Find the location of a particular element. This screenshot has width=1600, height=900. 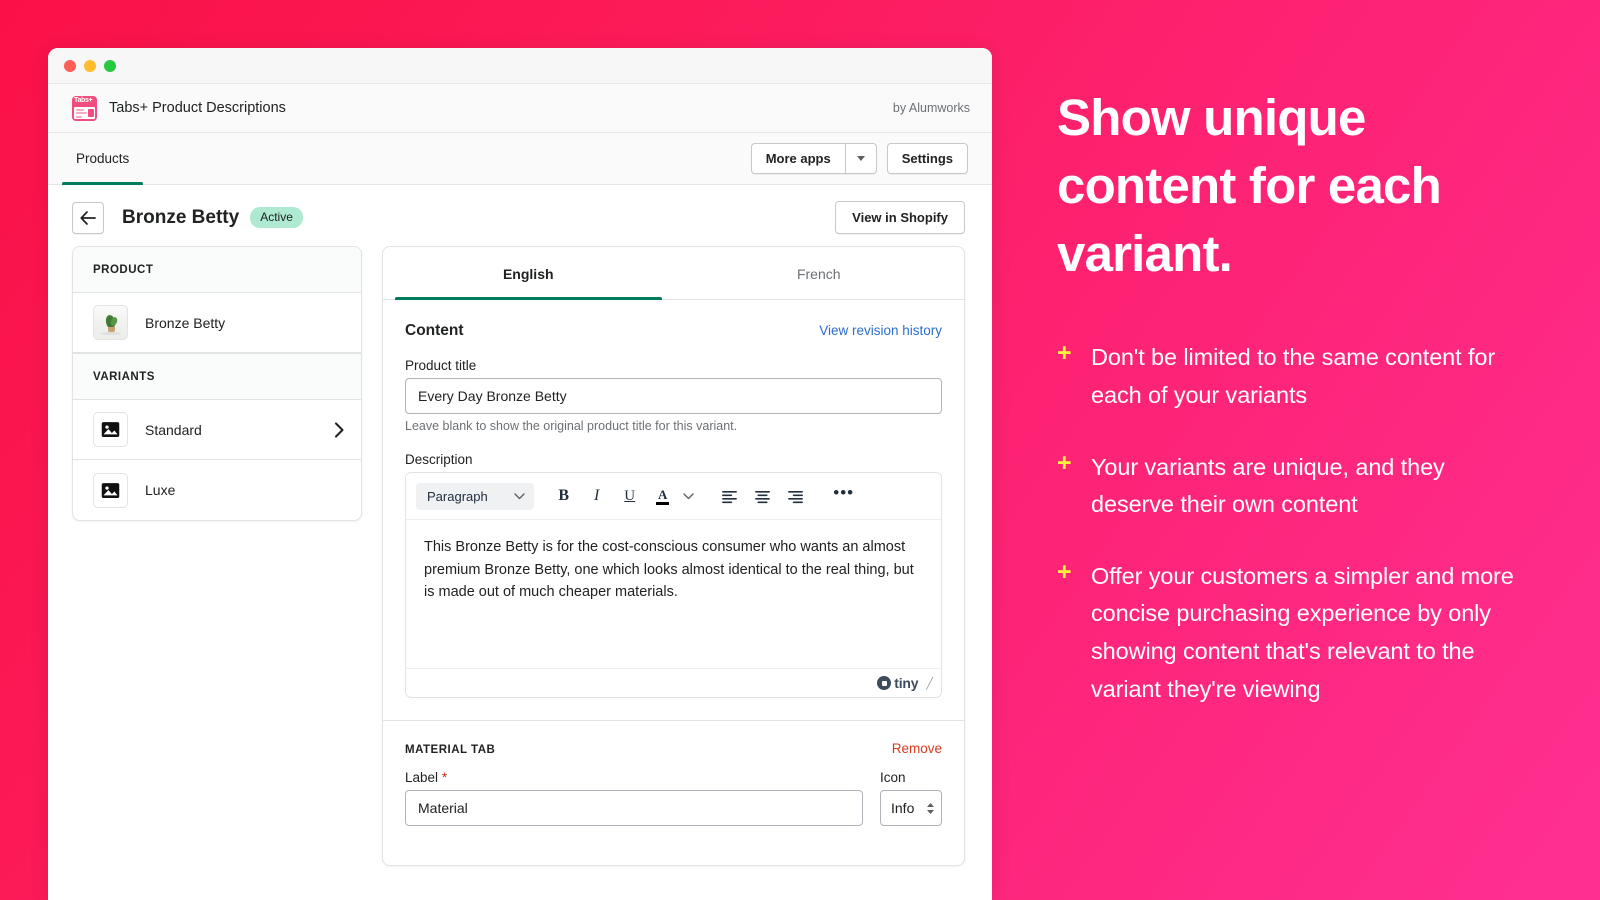

label-field-label: Label * is located at coordinates (634, 777).